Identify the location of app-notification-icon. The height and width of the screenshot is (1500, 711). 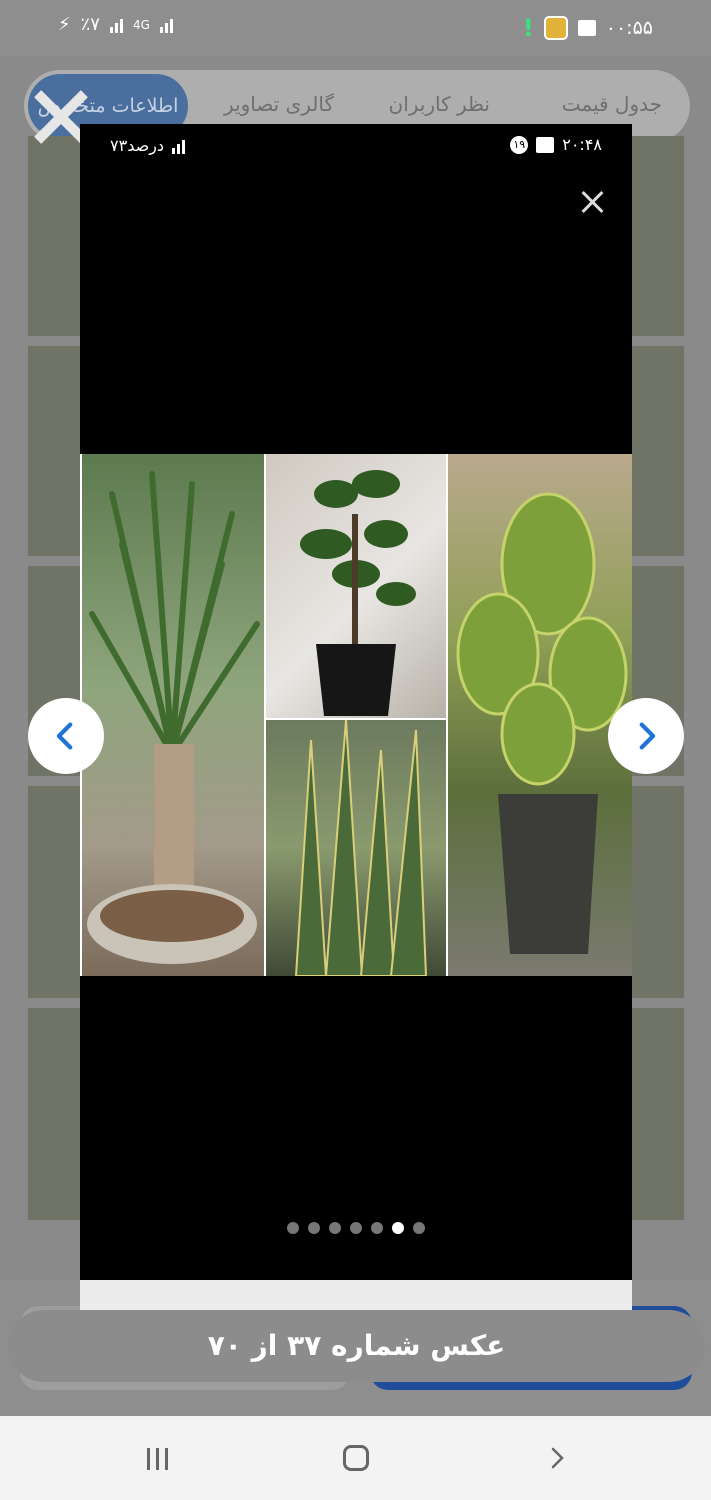
(555, 28).